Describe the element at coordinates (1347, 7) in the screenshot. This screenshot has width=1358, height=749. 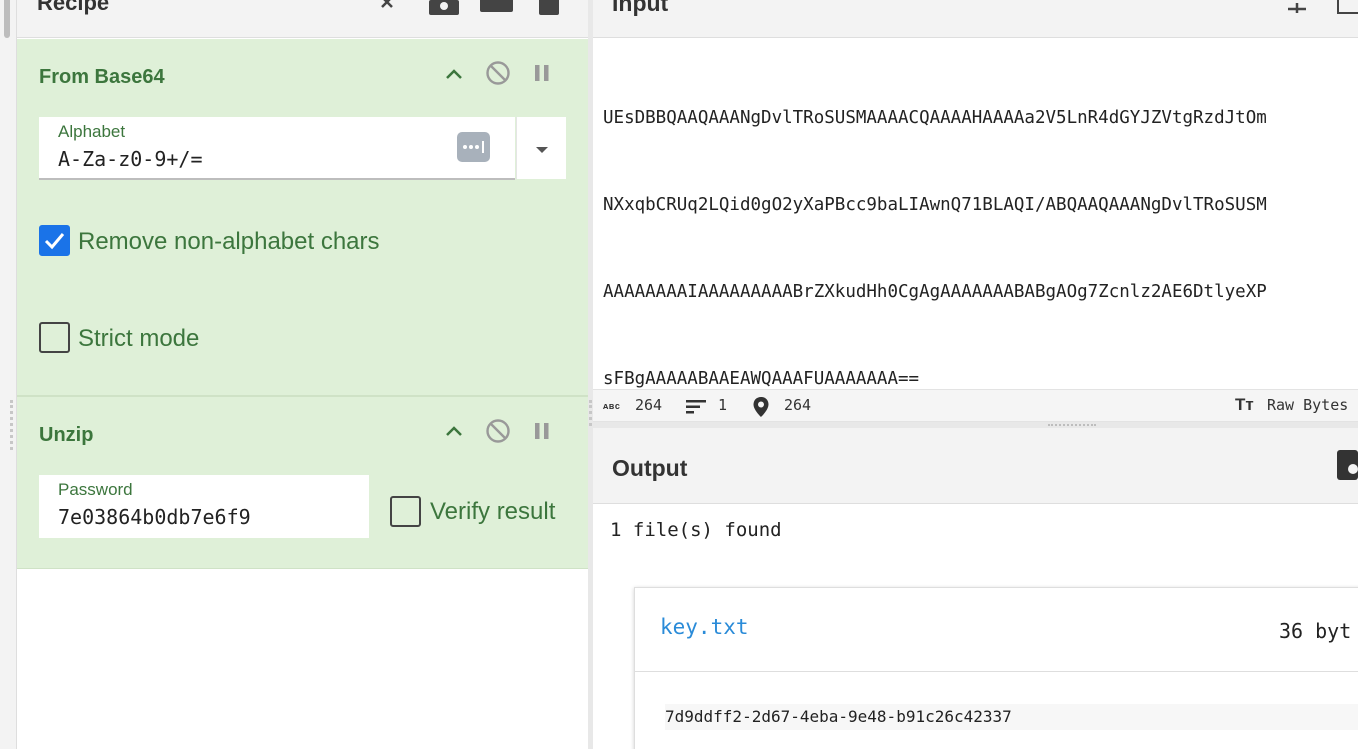
I see `window-icon` at that location.